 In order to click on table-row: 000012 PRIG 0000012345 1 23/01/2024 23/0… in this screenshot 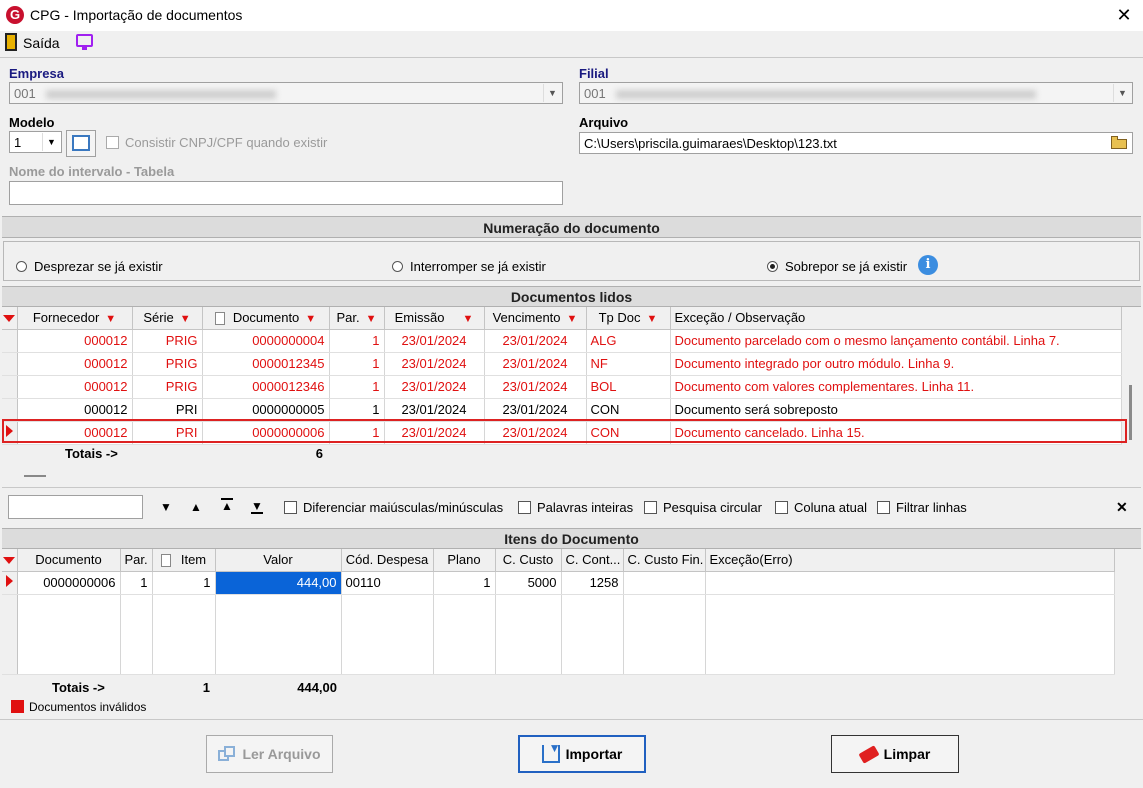, I will do `click(562, 364)`.